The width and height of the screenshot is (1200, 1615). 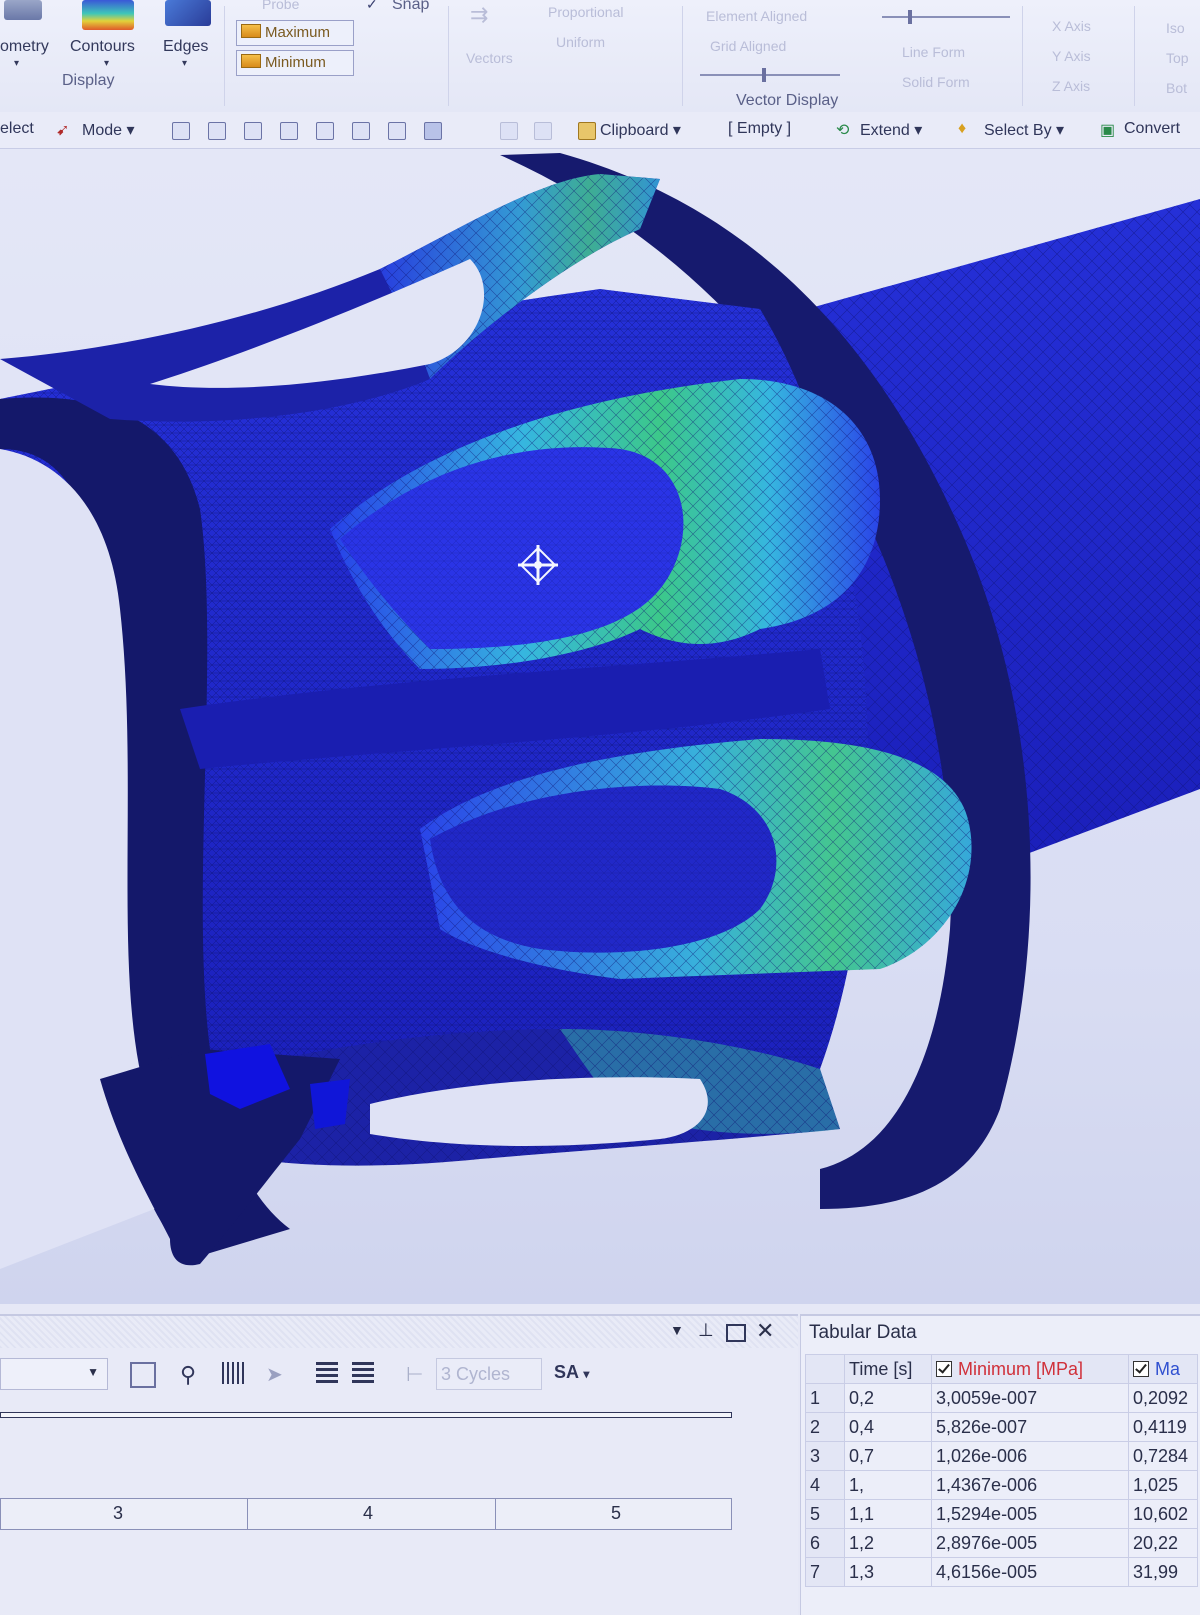 I want to click on minimum-checkbox, so click(x=944, y=1368).